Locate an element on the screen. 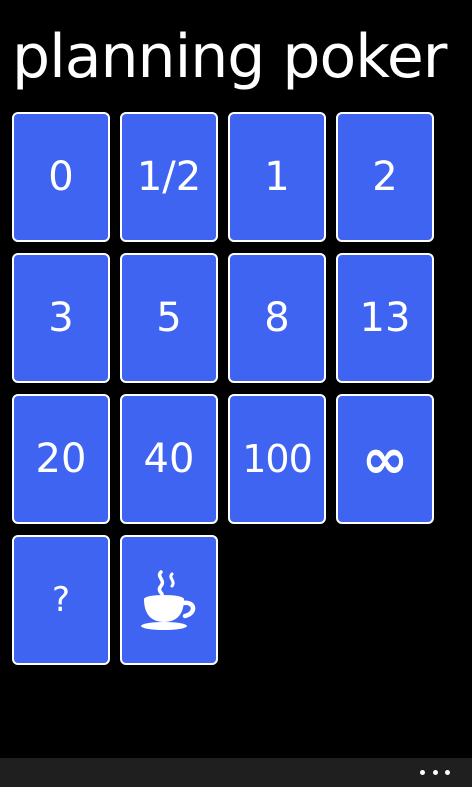 This screenshot has height=787, width=472. card-label: 3 is located at coordinates (61, 318).